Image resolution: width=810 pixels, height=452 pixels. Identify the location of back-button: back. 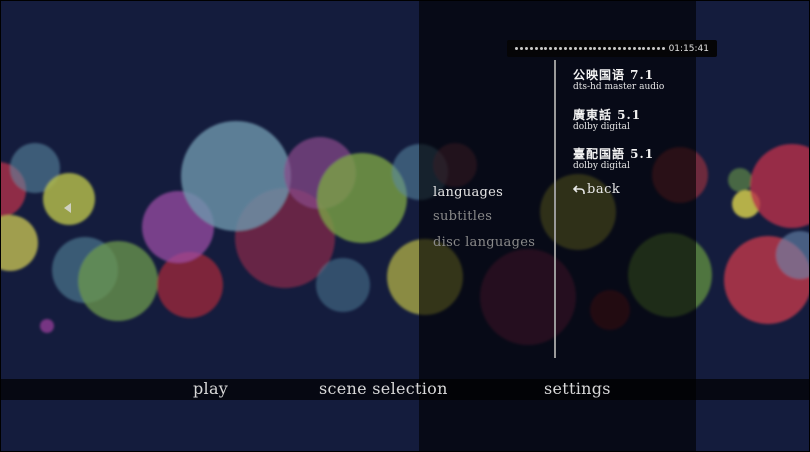
(596, 190).